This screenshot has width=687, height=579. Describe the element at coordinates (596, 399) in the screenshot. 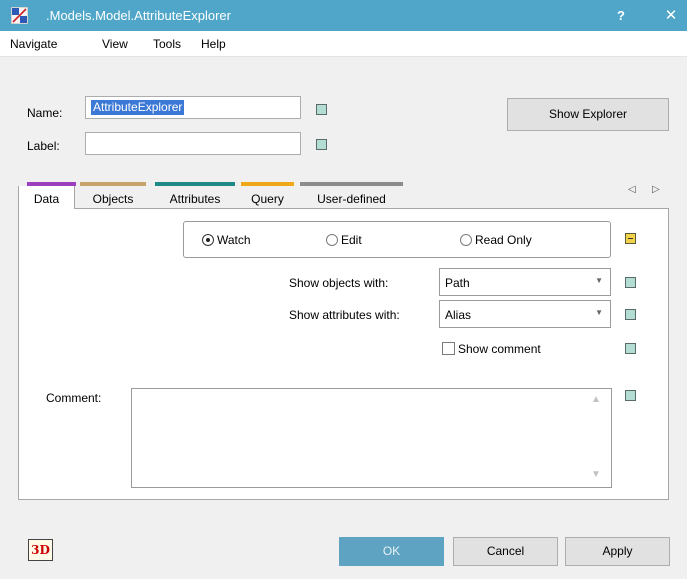

I see `scroll-up-icon: ▲` at that location.